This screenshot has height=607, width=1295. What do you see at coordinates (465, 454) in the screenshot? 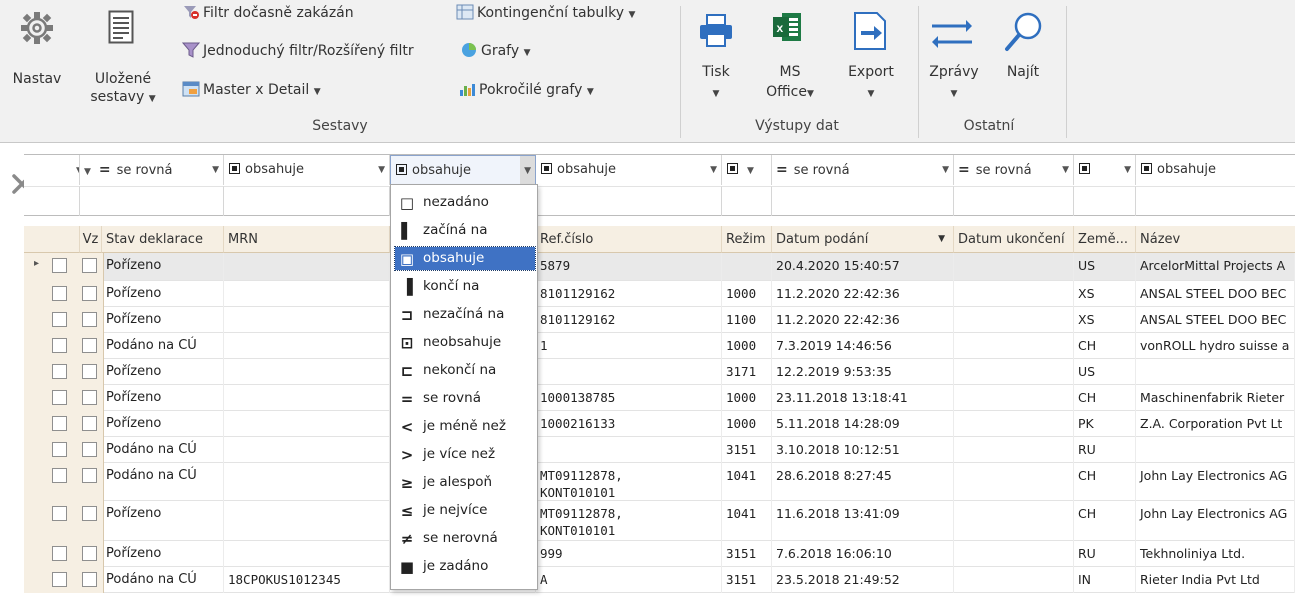
I see `dropdown-item: > je více než` at bounding box center [465, 454].